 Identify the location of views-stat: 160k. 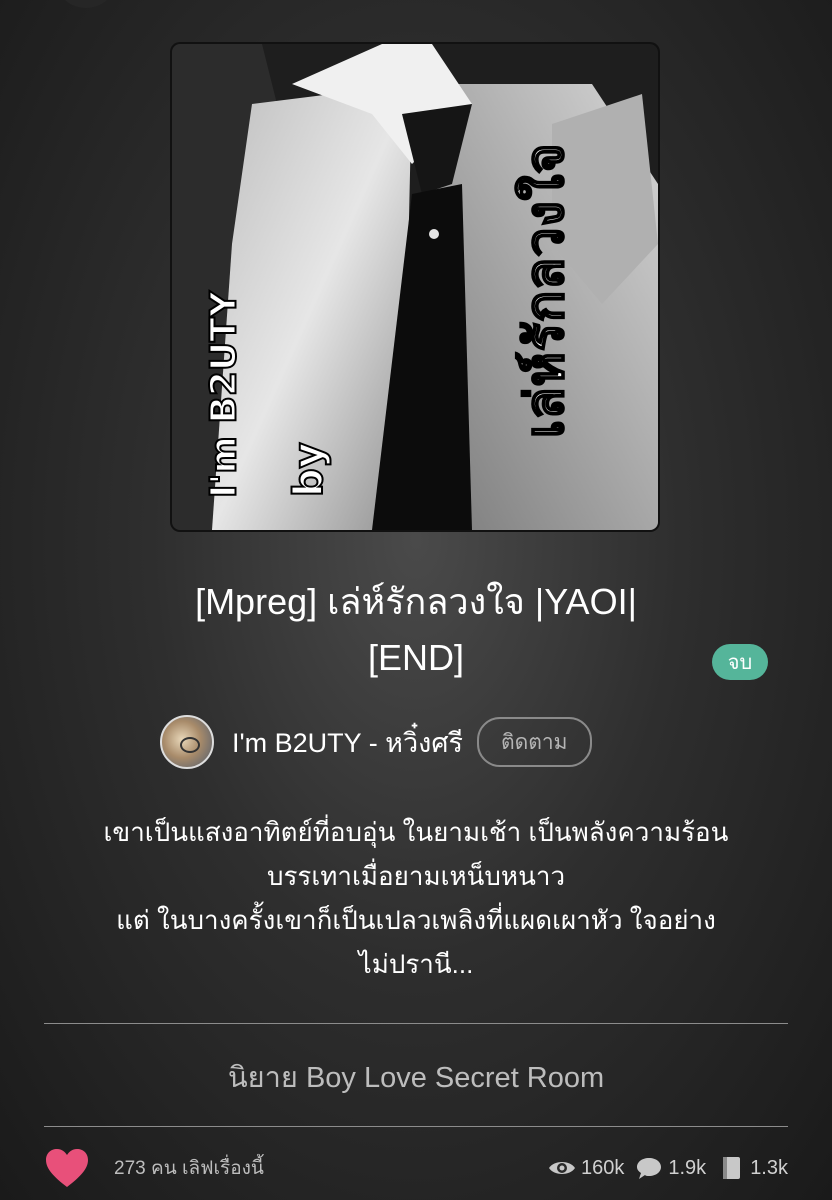
(585, 1168).